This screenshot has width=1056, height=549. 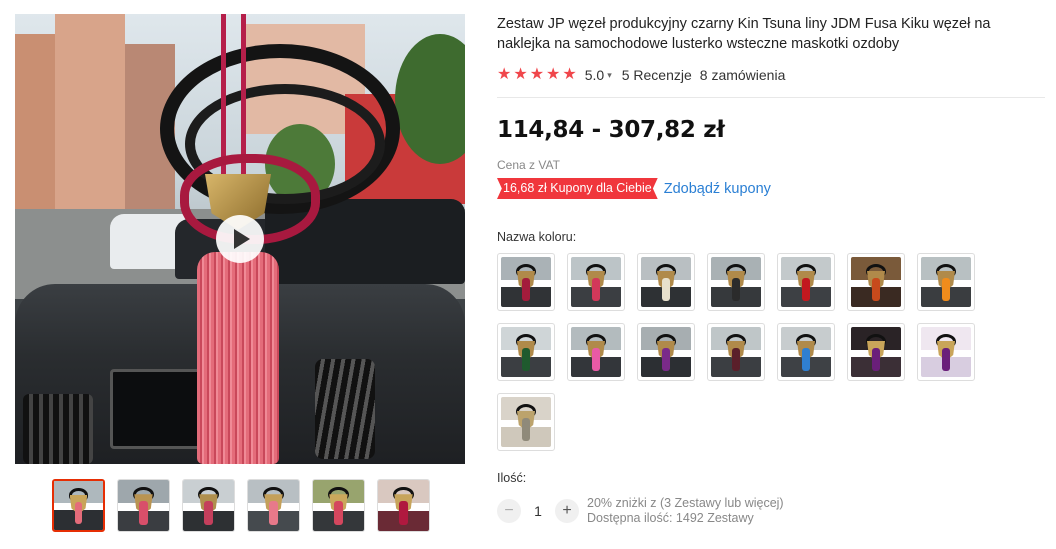 I want to click on minus-icon: −, so click(x=509, y=511).